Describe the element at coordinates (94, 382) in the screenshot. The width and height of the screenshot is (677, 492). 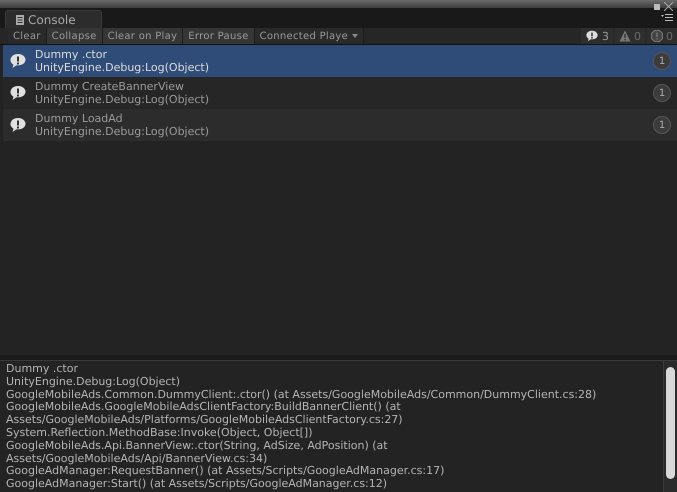
I see `stack-trace-line: UnityEngine.Debug:Log(Object)` at that location.